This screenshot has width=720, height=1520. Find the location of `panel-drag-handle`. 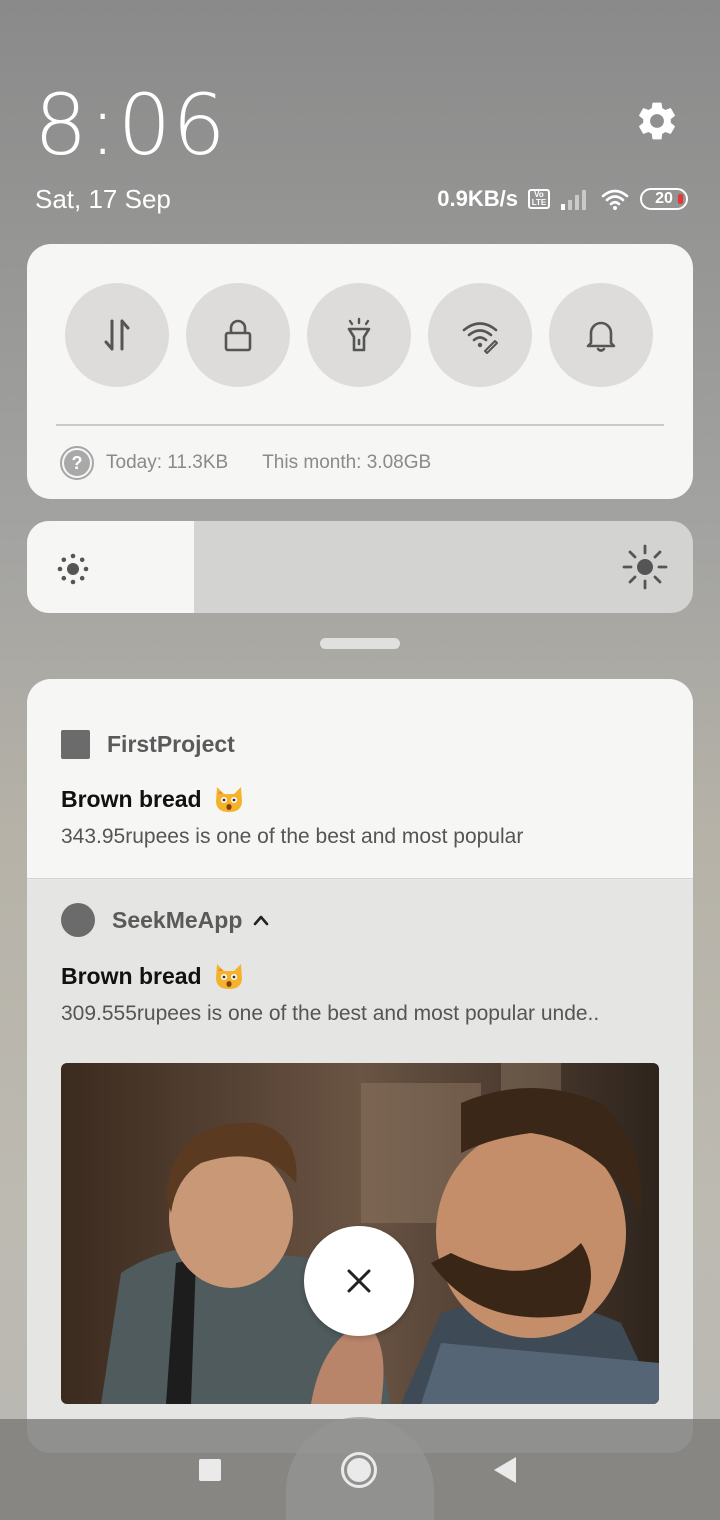

panel-drag-handle is located at coordinates (360, 643).